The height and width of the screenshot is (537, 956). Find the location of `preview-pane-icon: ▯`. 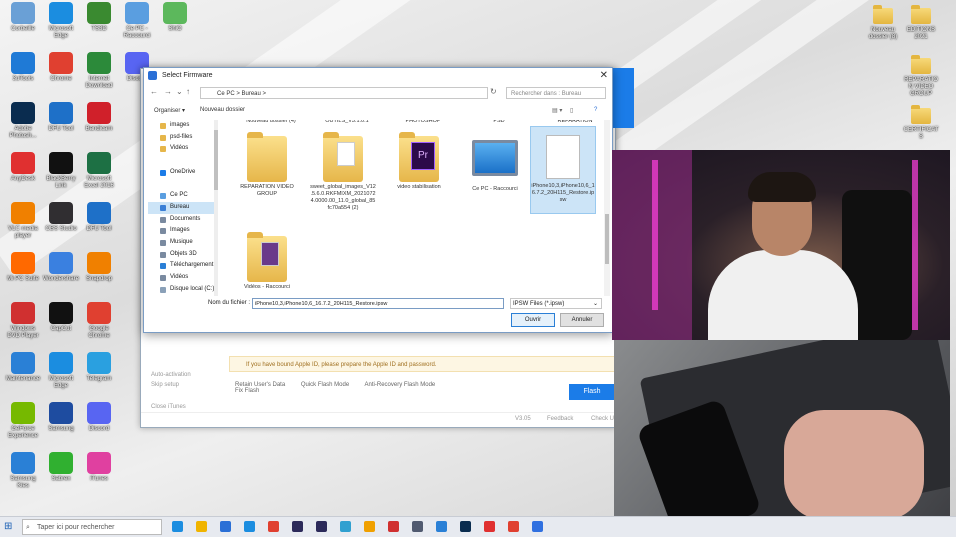

preview-pane-icon: ▯ is located at coordinates (571, 110).